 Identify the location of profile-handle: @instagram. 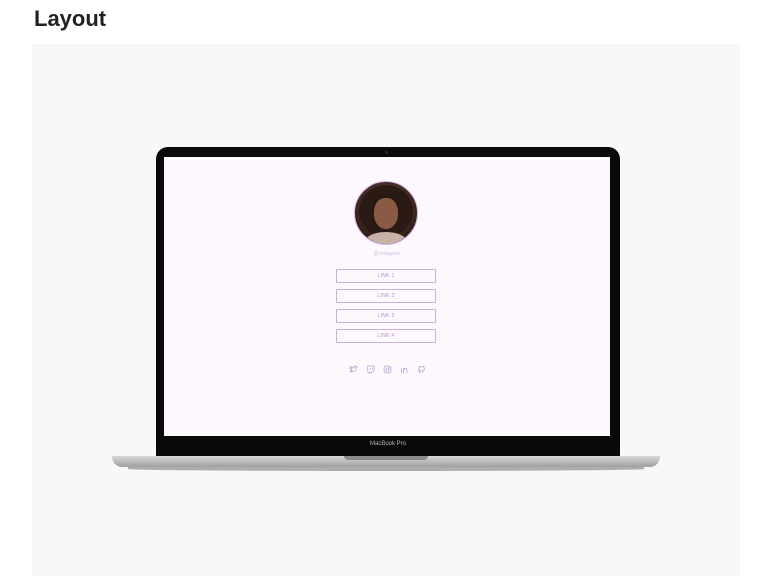
(387, 254).